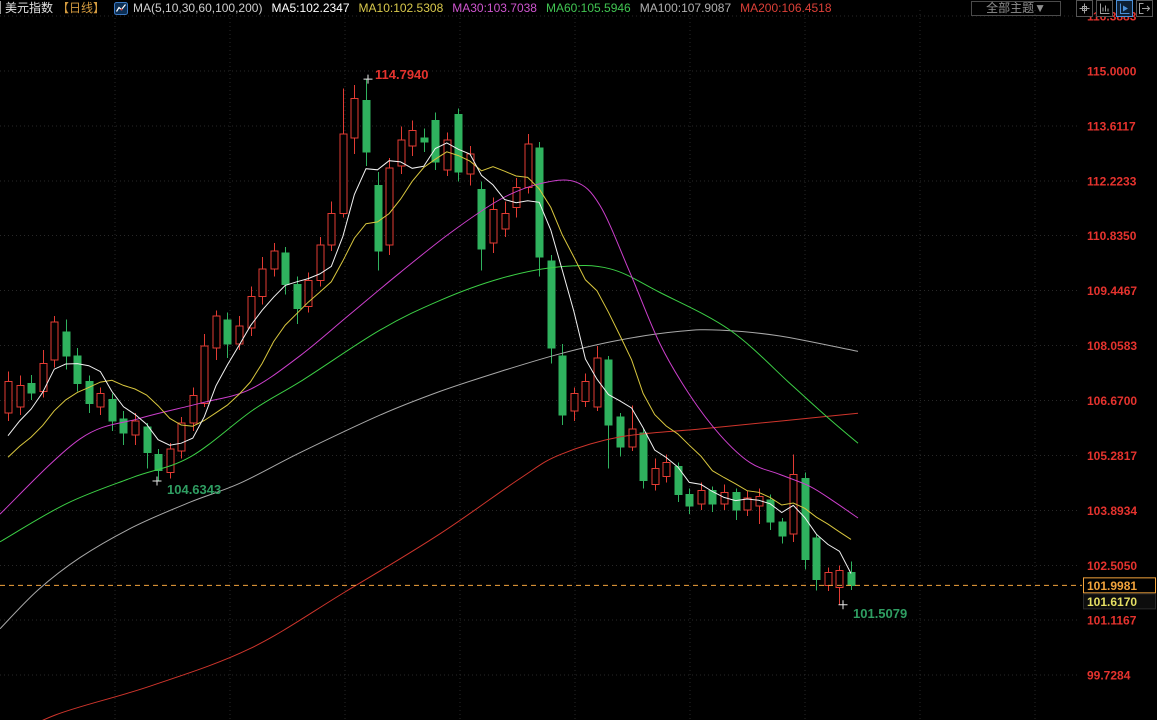  I want to click on y-axis-label: 108.0583, so click(1112, 346).